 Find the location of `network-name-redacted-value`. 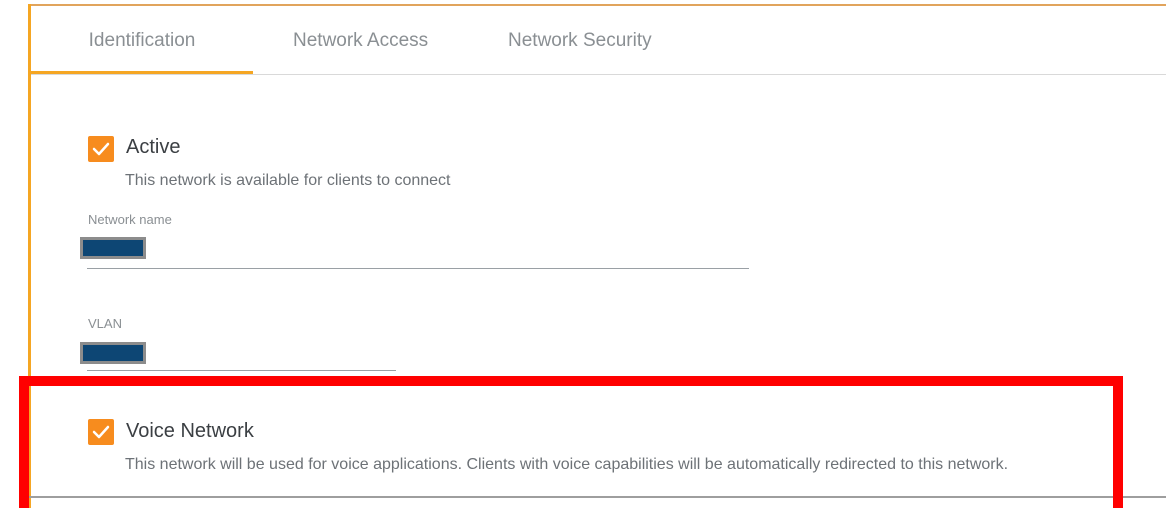

network-name-redacted-value is located at coordinates (113, 248).